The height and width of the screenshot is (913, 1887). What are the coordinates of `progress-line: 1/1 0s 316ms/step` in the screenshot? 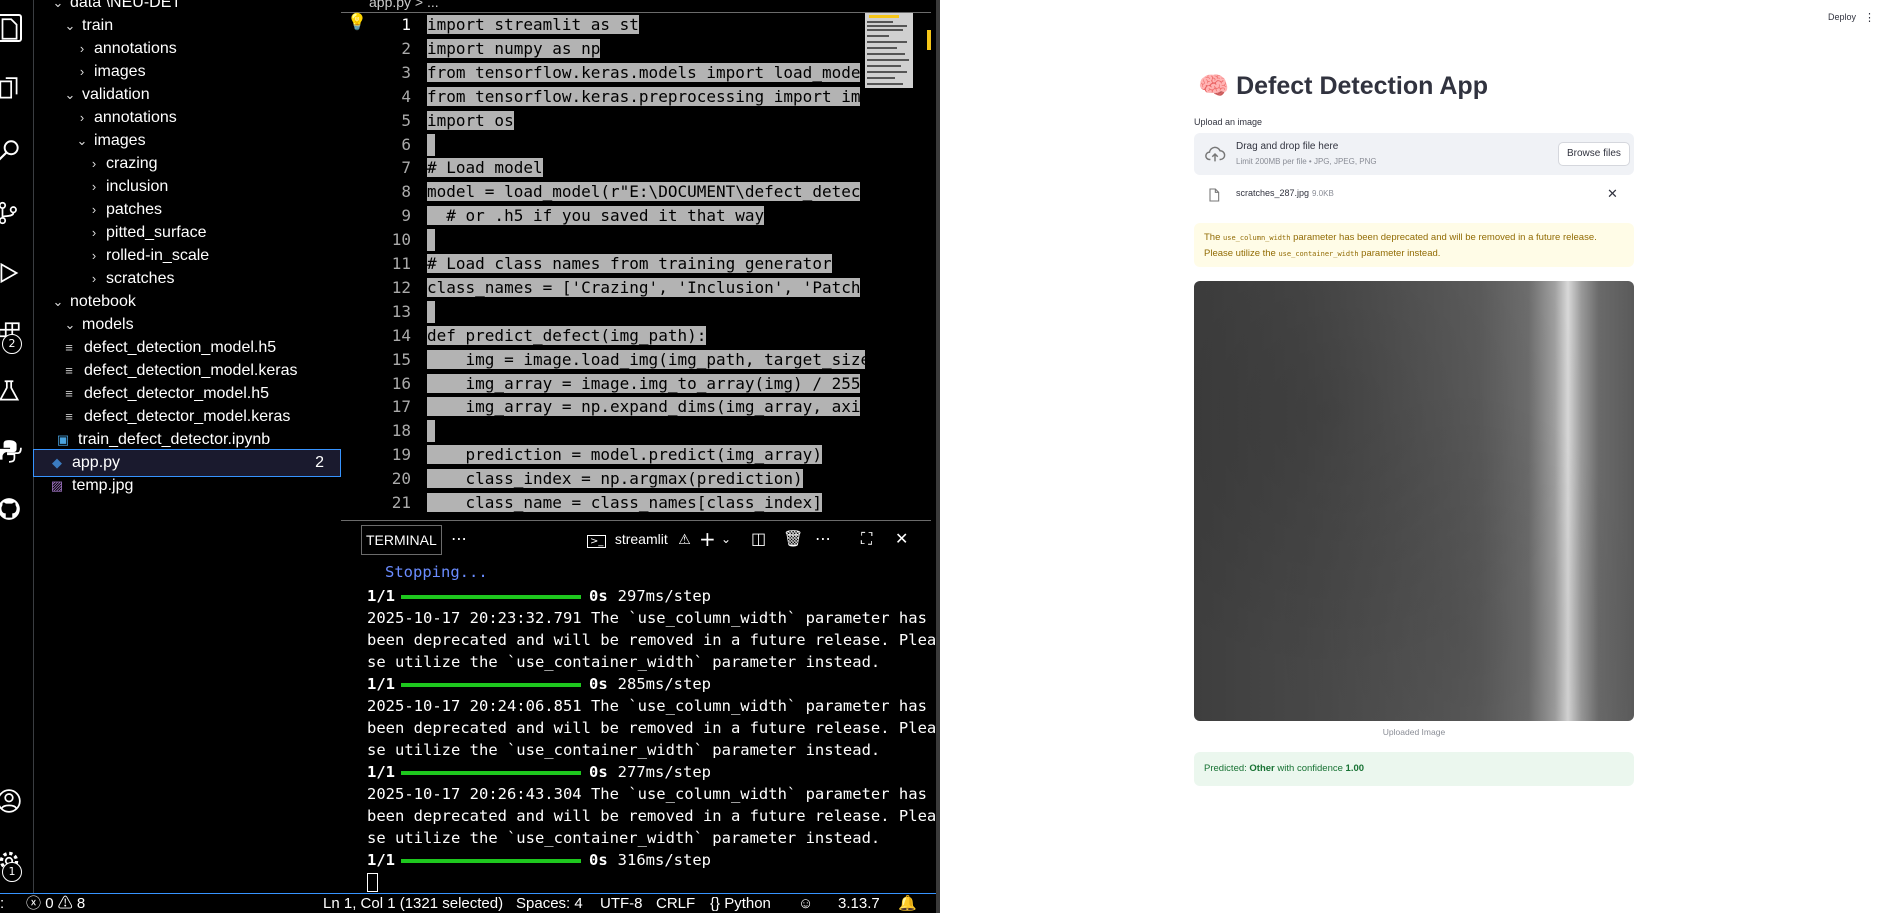 It's located at (539, 860).